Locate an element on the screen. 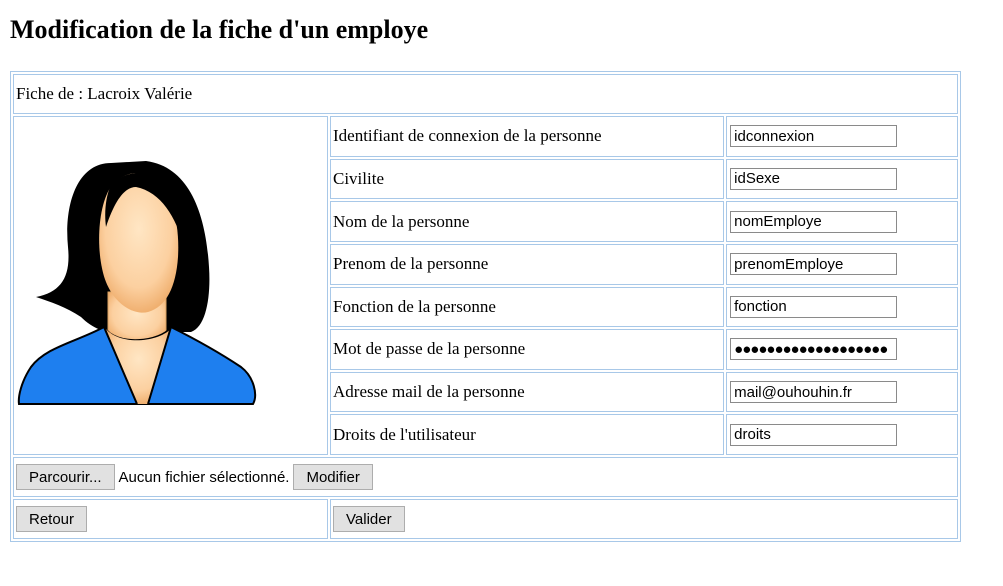 The image size is (1003, 586). field-cell-nom is located at coordinates (842, 221).